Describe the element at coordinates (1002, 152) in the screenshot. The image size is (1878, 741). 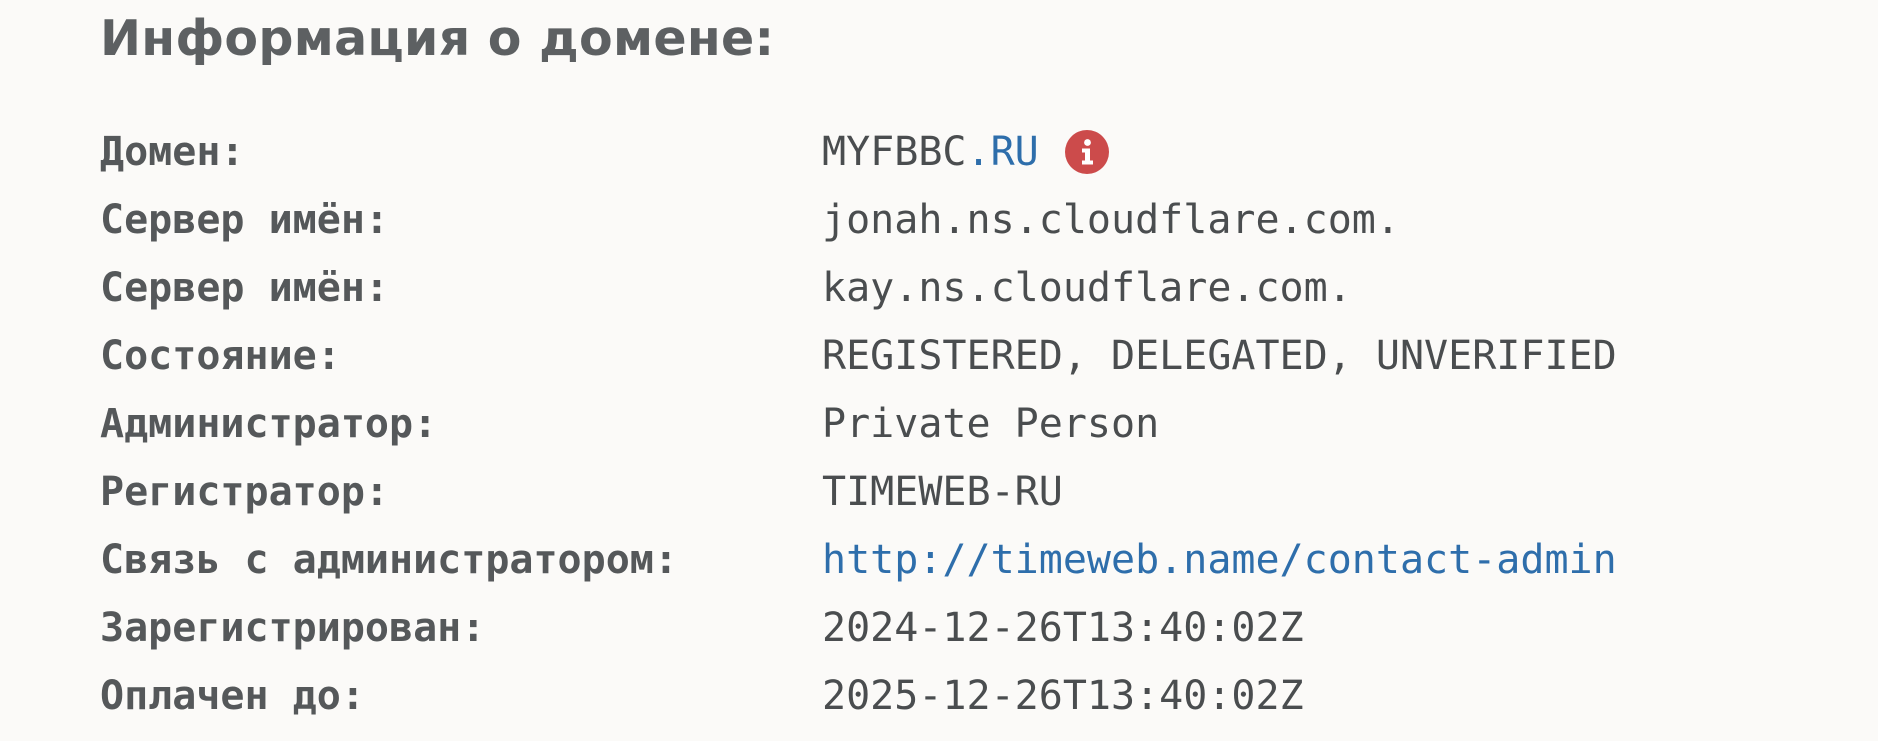
I see `domain-tld: .RU` at that location.